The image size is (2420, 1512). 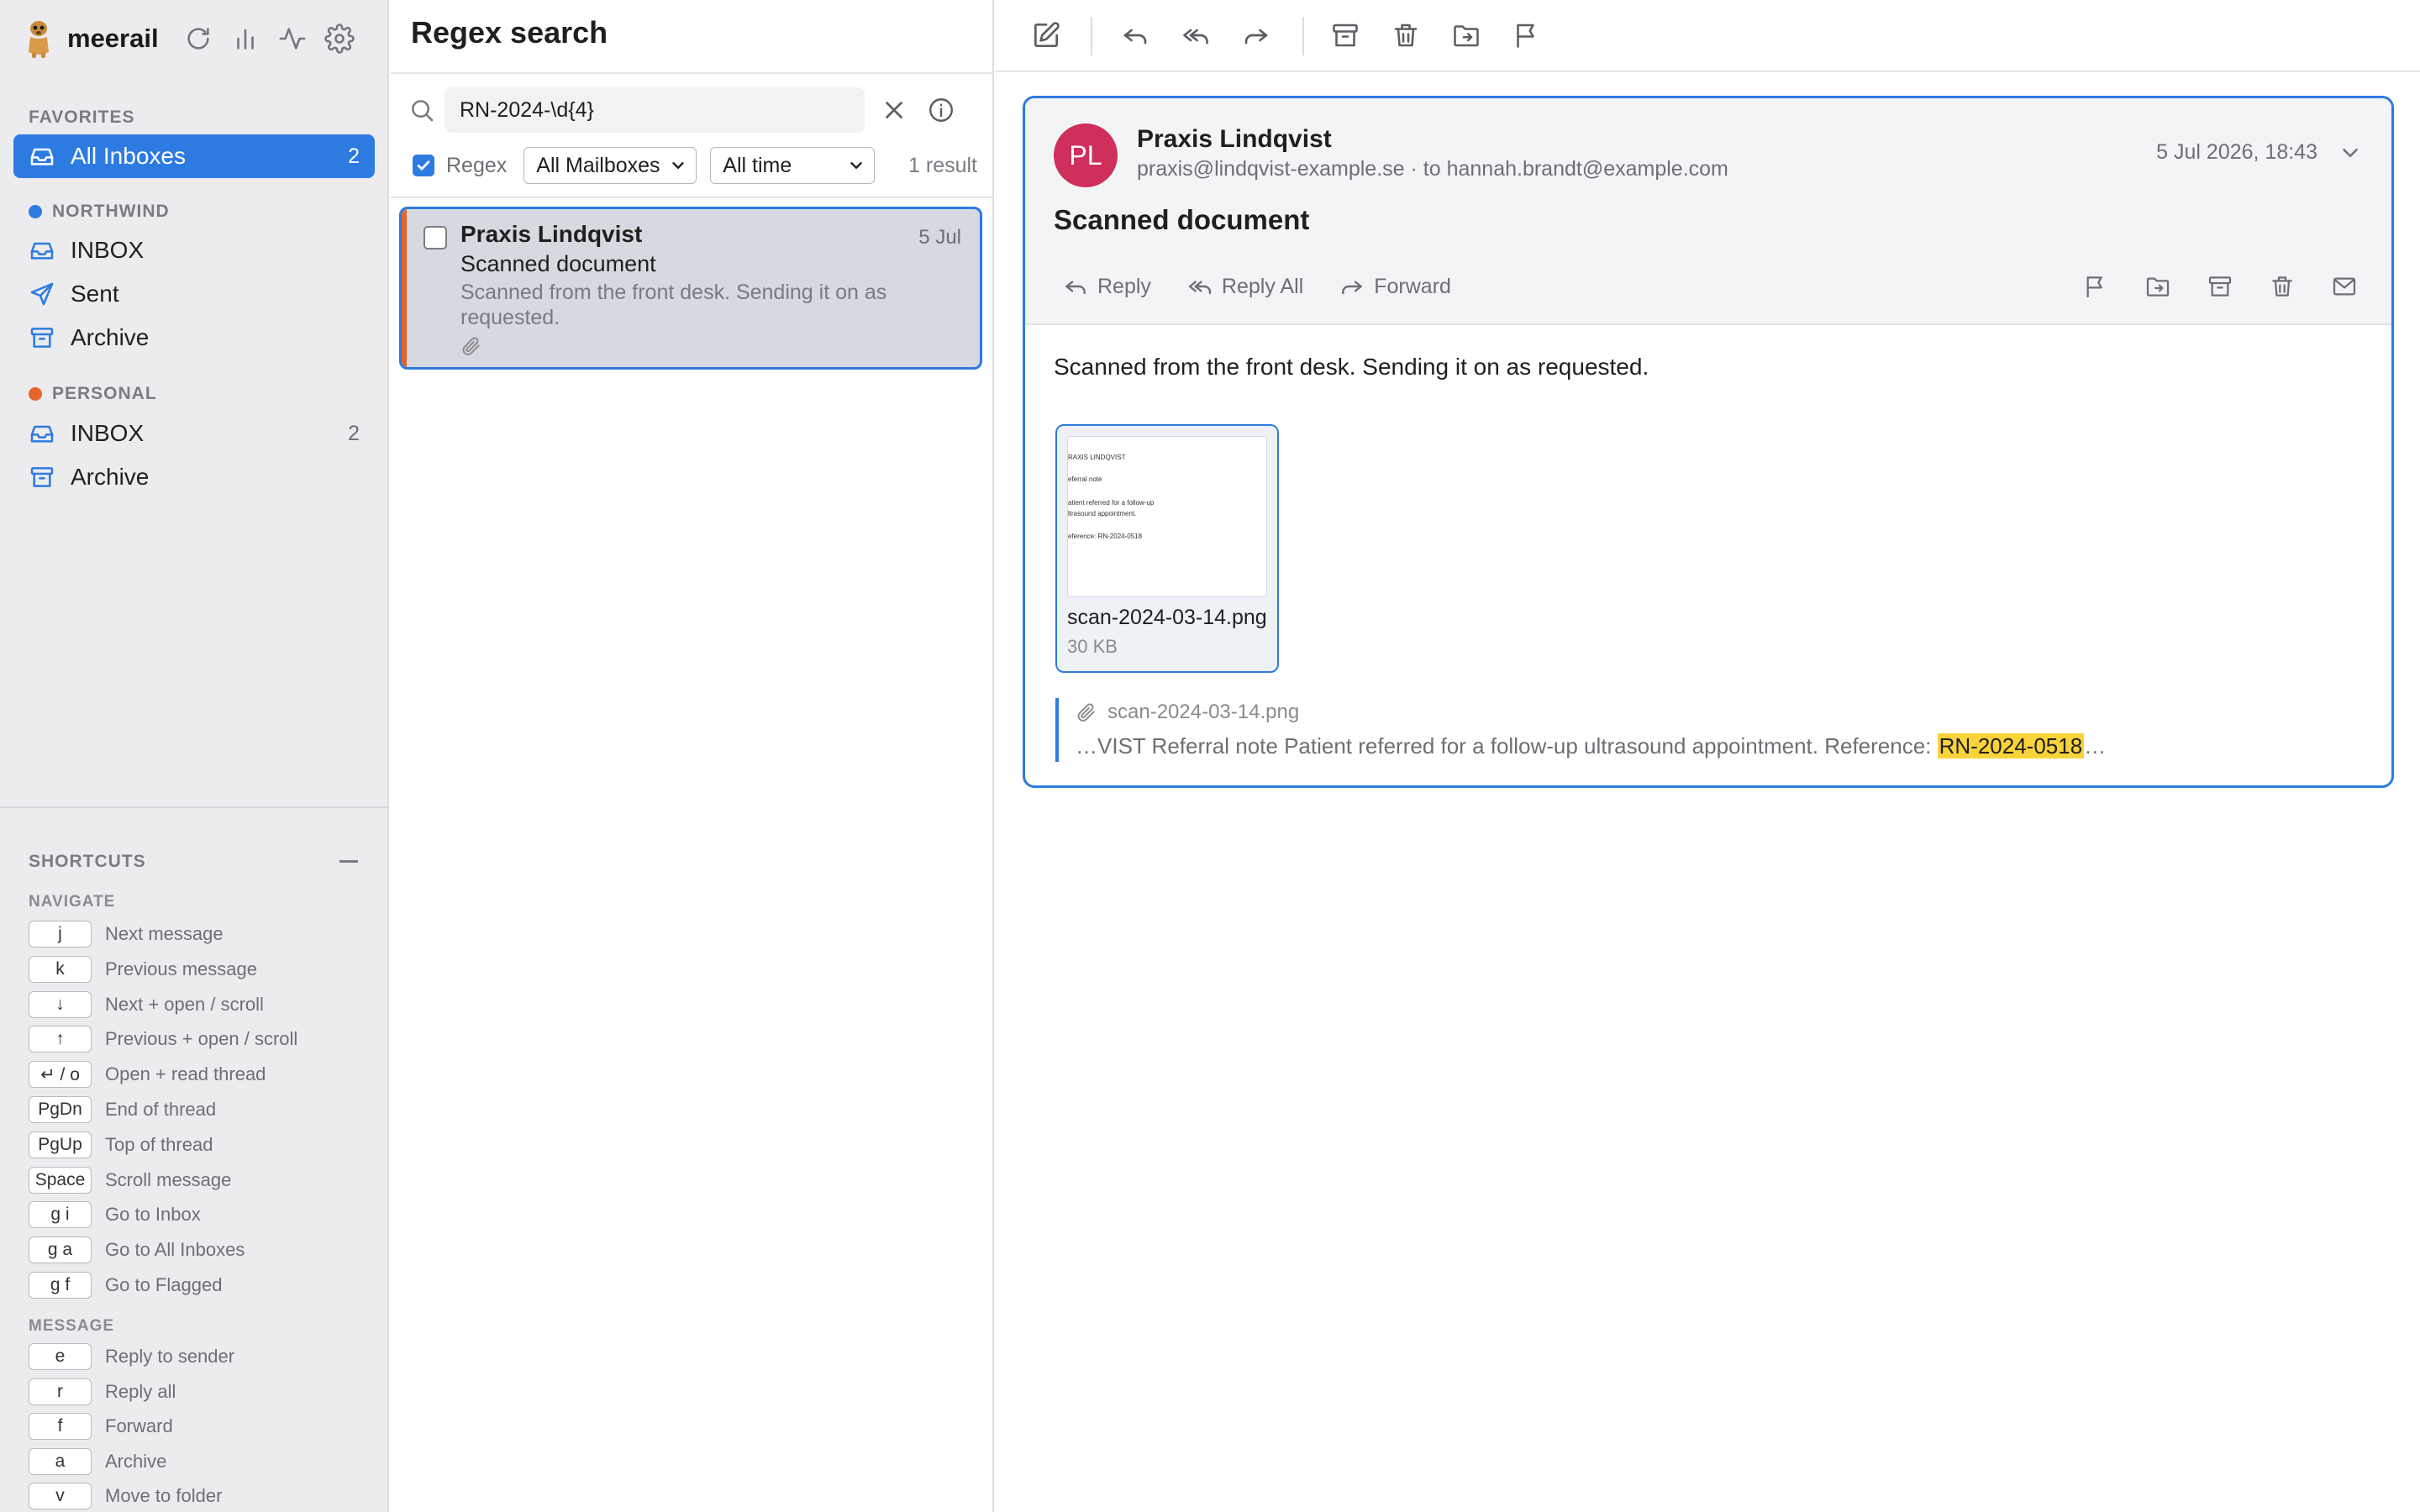 I want to click on shortcuts-title: SHORTCUTS, so click(x=87, y=861).